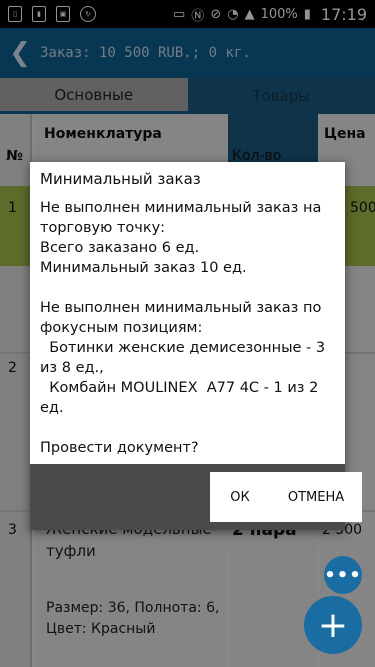  I want to click on cancel-button: ОТМЕНА, so click(316, 497).